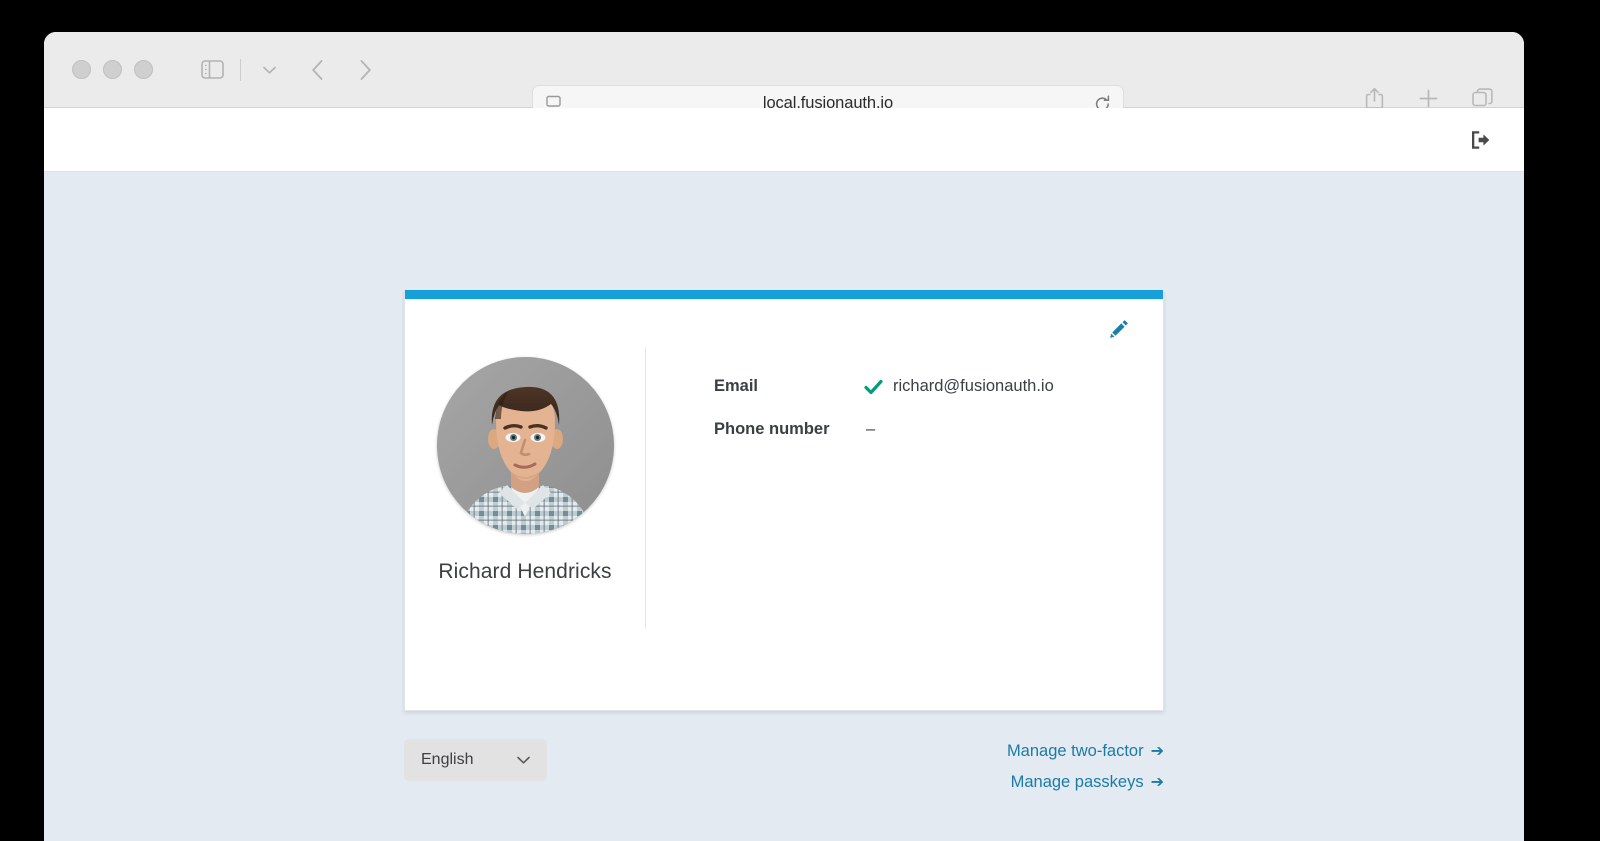  I want to click on user-avatar-photo, so click(525, 445).